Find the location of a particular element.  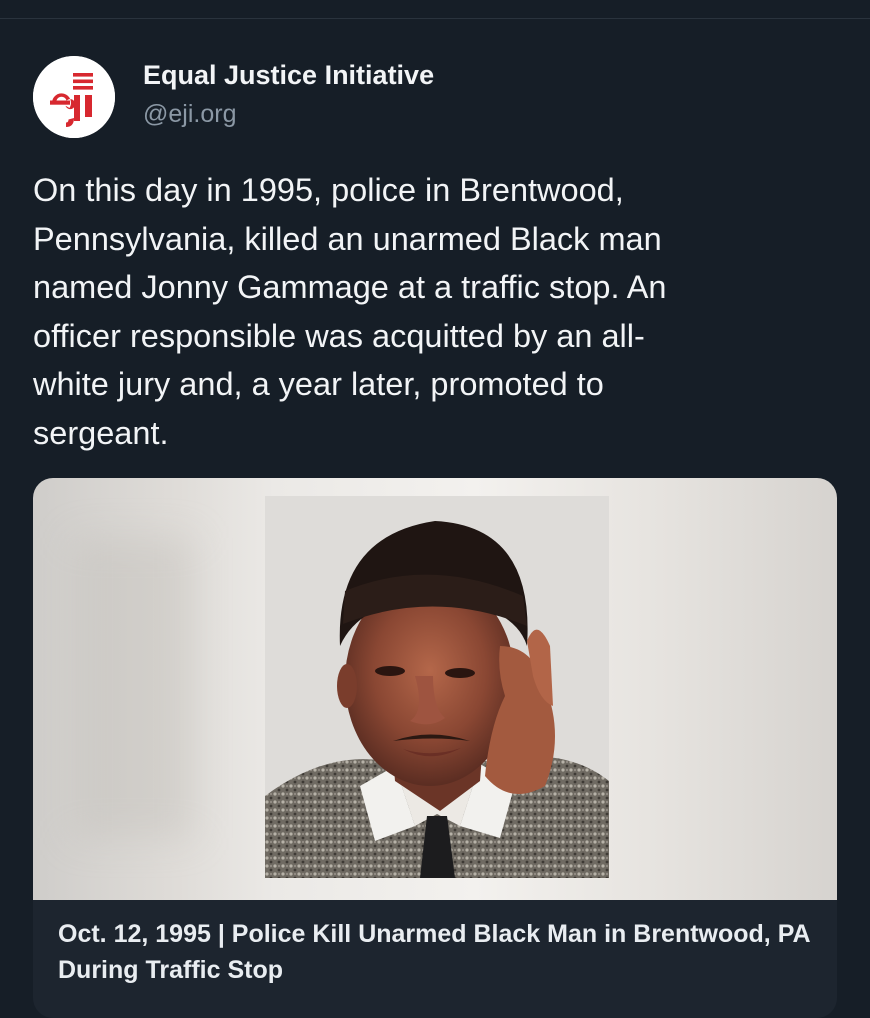

post-header: Equal Justice Initiative @eji.org is located at coordinates (233, 97).